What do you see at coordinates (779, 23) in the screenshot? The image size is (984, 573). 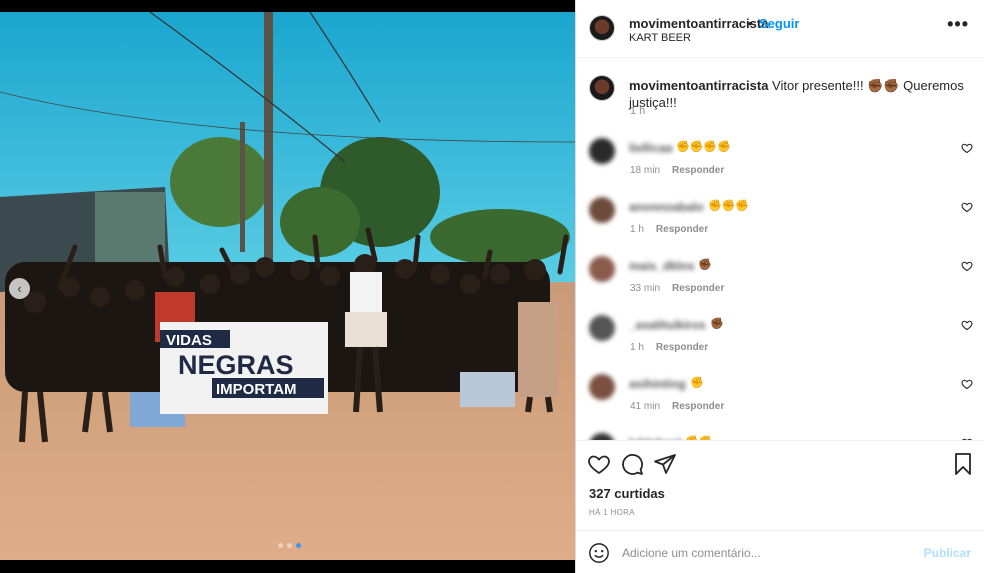 I see `follow-button: Seguir` at bounding box center [779, 23].